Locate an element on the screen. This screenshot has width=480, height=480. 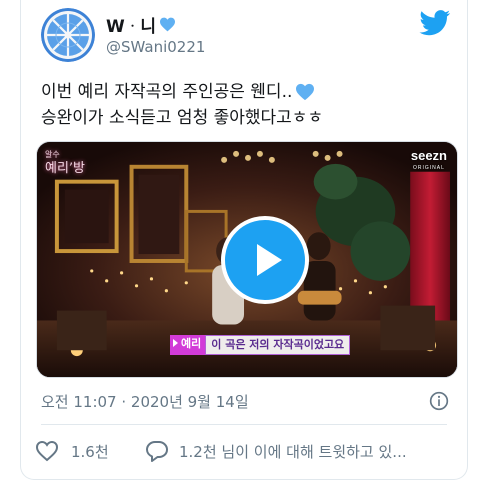
subtitle-text: 이 곡은 저의 자작곡이었고요 is located at coordinates (278, 345).